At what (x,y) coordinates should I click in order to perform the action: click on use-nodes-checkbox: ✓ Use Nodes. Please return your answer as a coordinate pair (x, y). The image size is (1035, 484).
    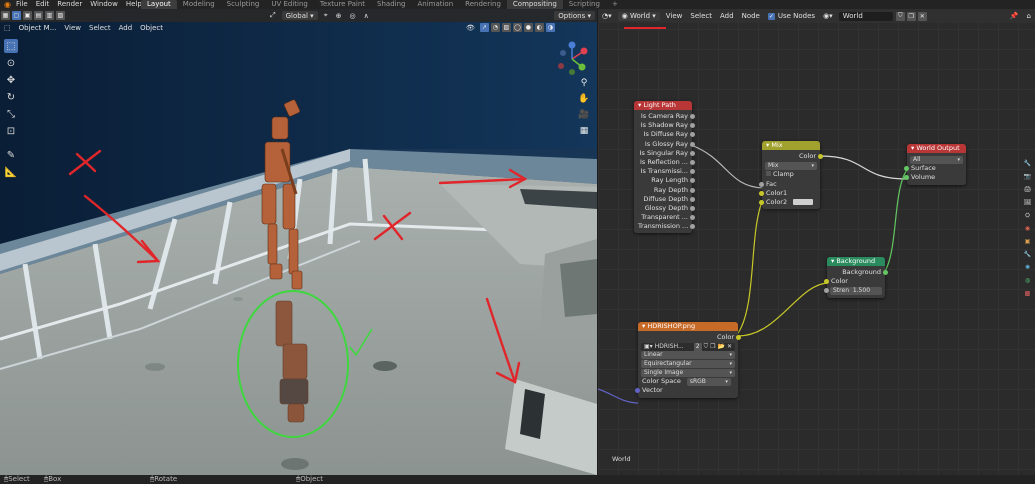
    Looking at the image, I should click on (791, 16).